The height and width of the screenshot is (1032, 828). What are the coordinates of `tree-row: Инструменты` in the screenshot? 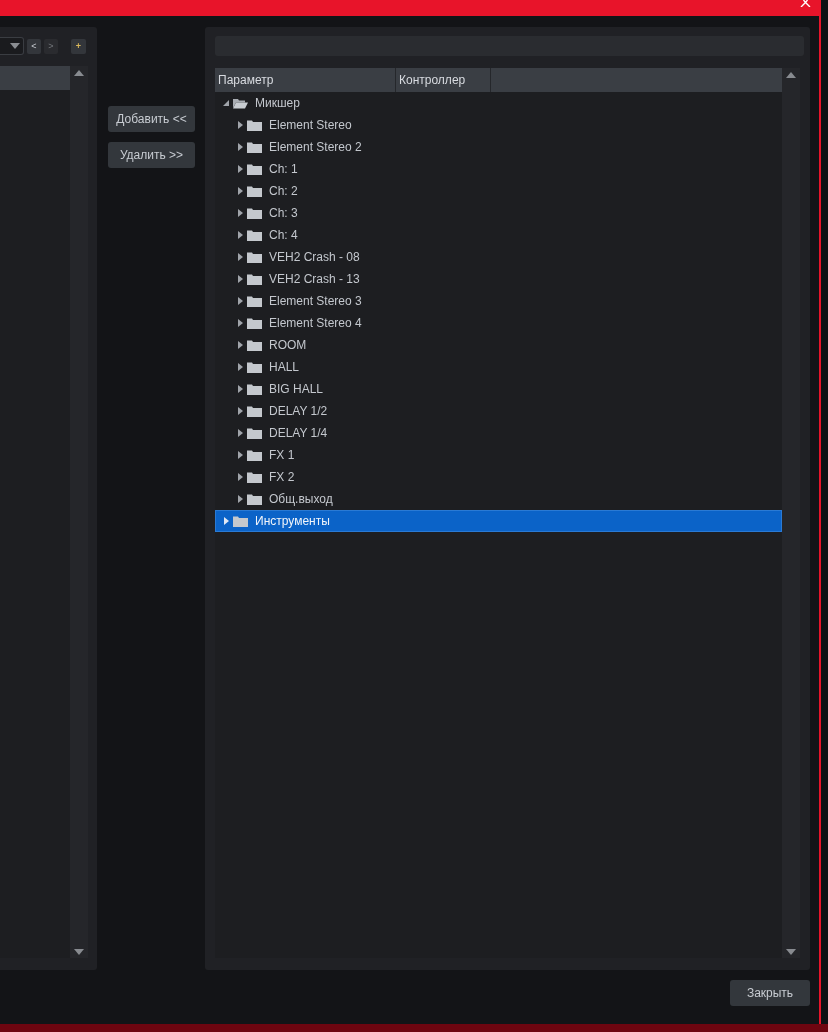 It's located at (499, 521).